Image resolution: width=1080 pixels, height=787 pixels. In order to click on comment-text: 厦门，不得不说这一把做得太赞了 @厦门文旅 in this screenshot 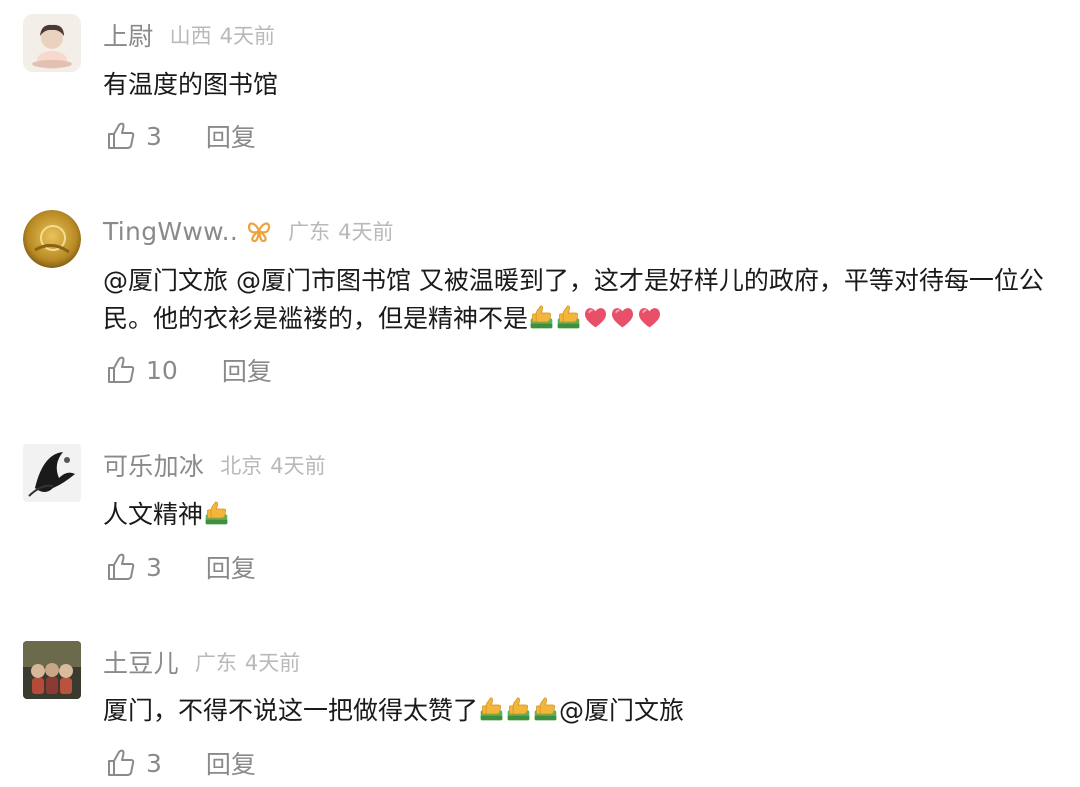, I will do `click(583, 711)`.